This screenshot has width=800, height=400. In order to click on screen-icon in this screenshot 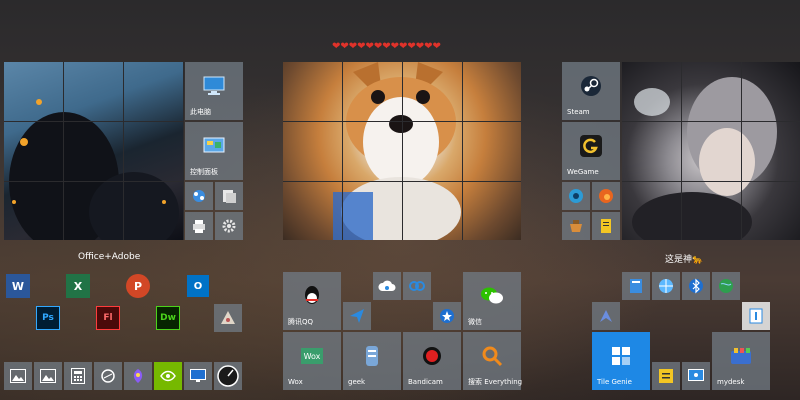, I will do `click(696, 376)`.